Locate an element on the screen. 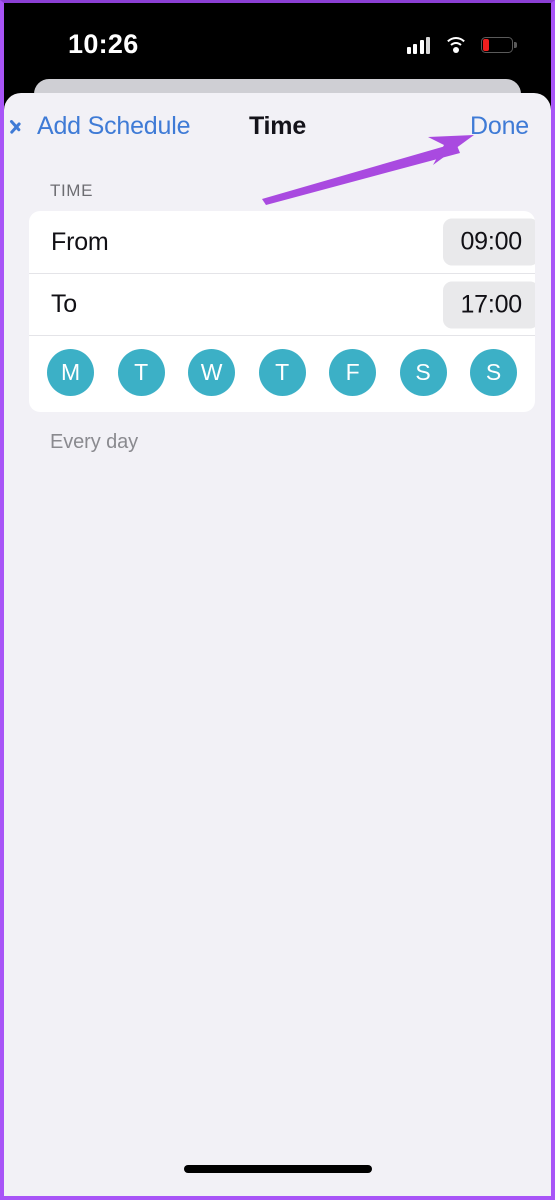  weekday-toggle-monday: M is located at coordinates (70, 372).